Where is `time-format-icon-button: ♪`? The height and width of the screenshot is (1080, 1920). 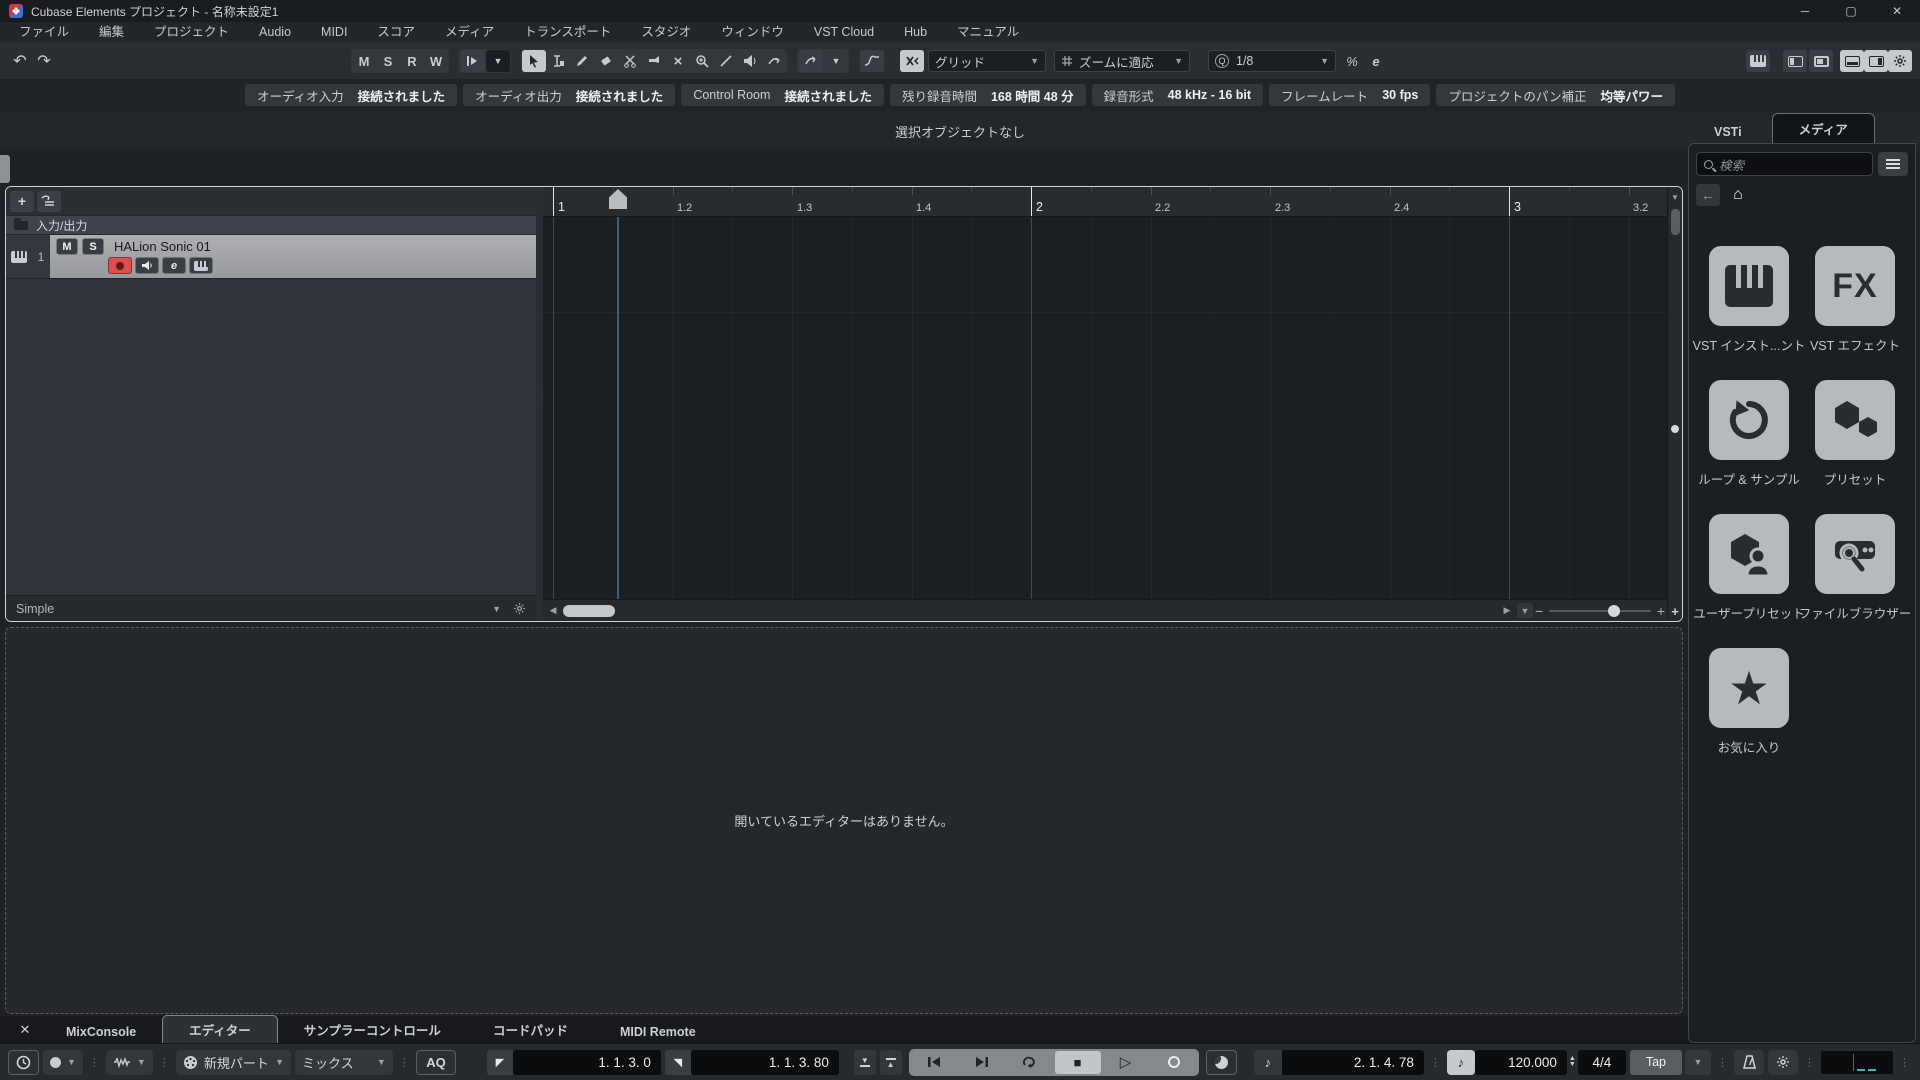 time-format-icon-button: ♪ is located at coordinates (1267, 1062).